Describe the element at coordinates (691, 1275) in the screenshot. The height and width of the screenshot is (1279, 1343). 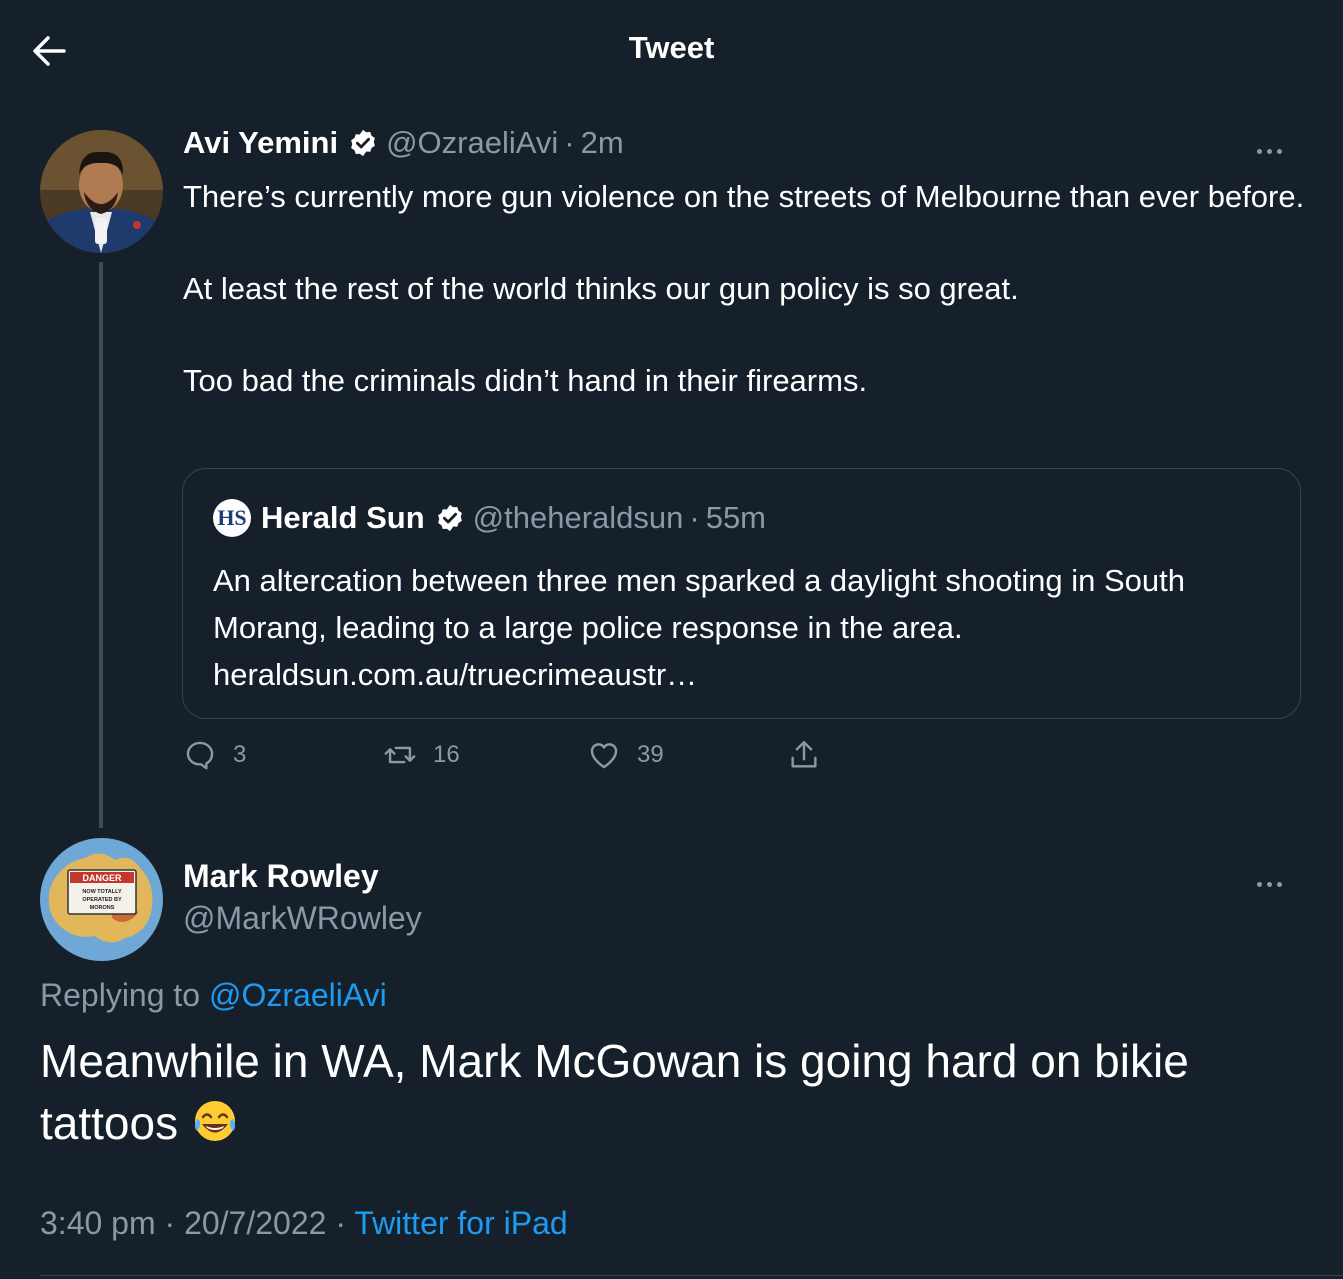
I see `divider` at that location.